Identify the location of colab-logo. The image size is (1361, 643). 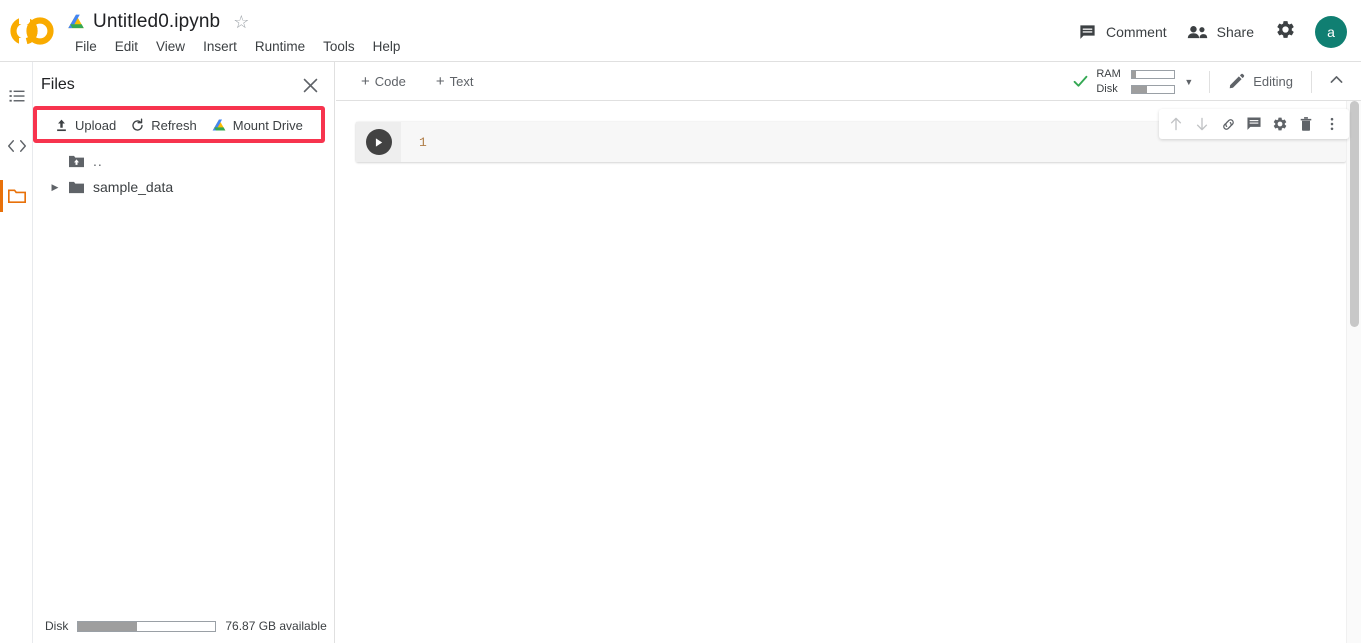
(32, 31).